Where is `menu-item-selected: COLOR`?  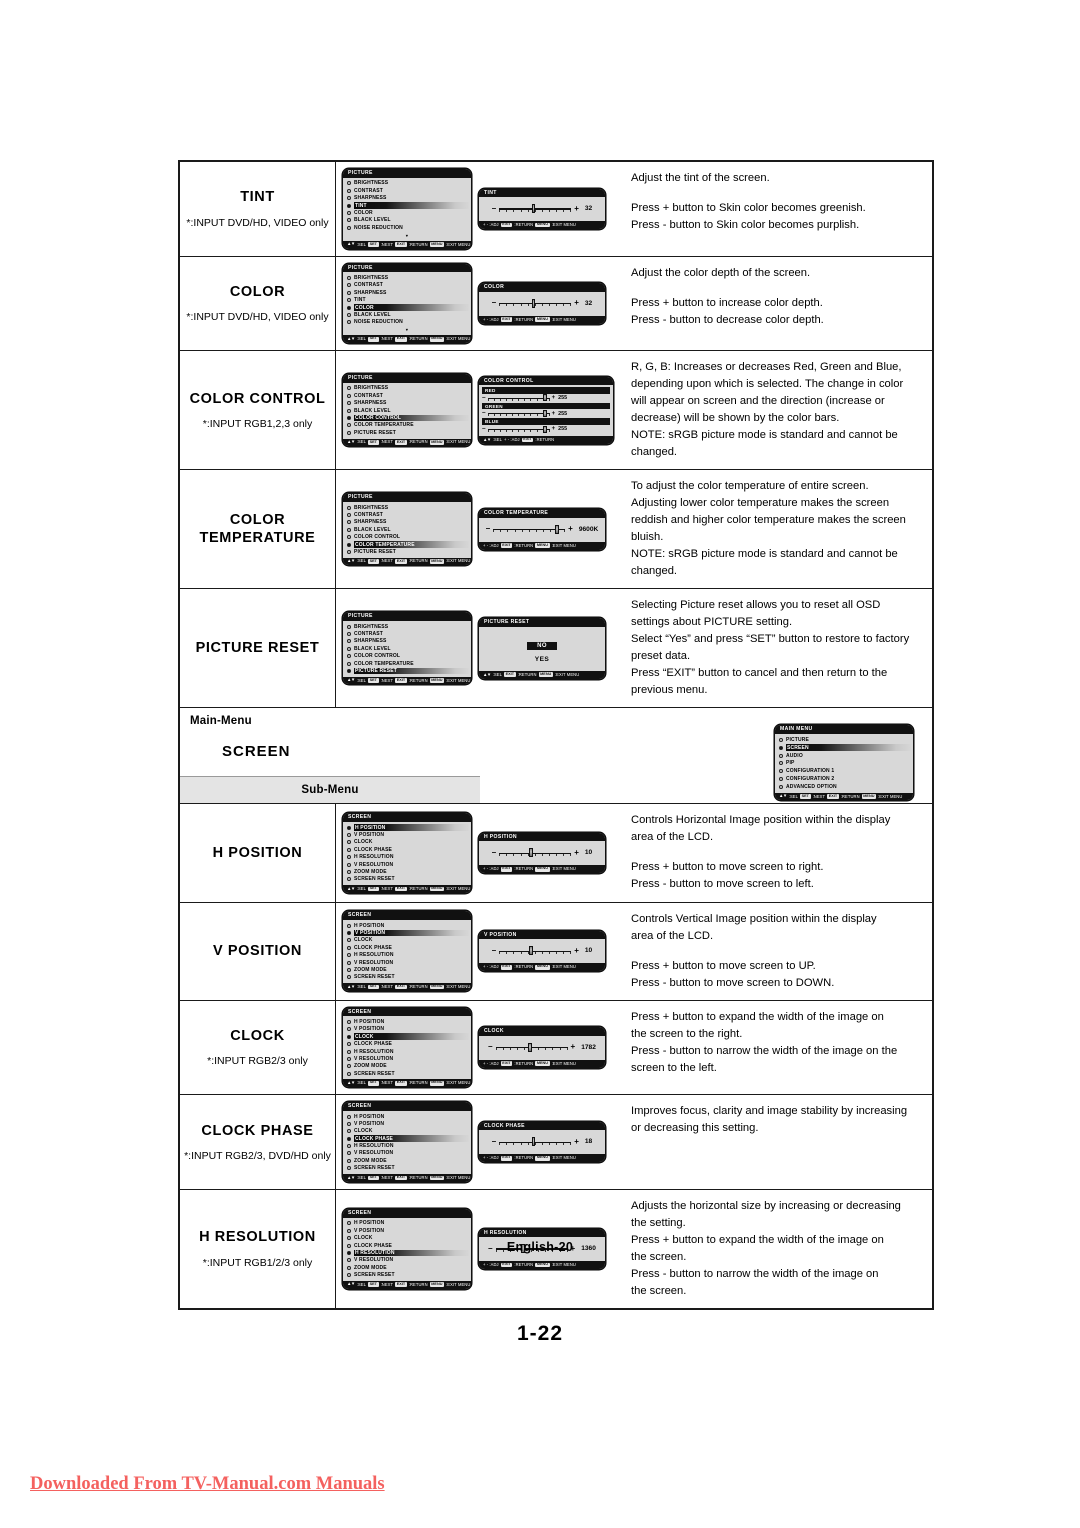 menu-item-selected: COLOR is located at coordinates (408, 308).